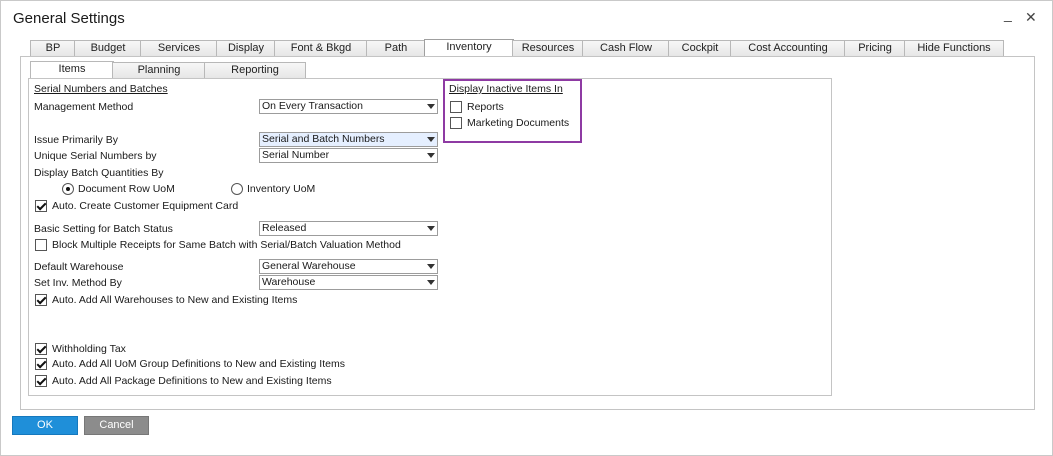 The image size is (1053, 456). Describe the element at coordinates (323, 139) in the screenshot. I see `issue-primarily-value: Serial and Batch Numbers` at that location.